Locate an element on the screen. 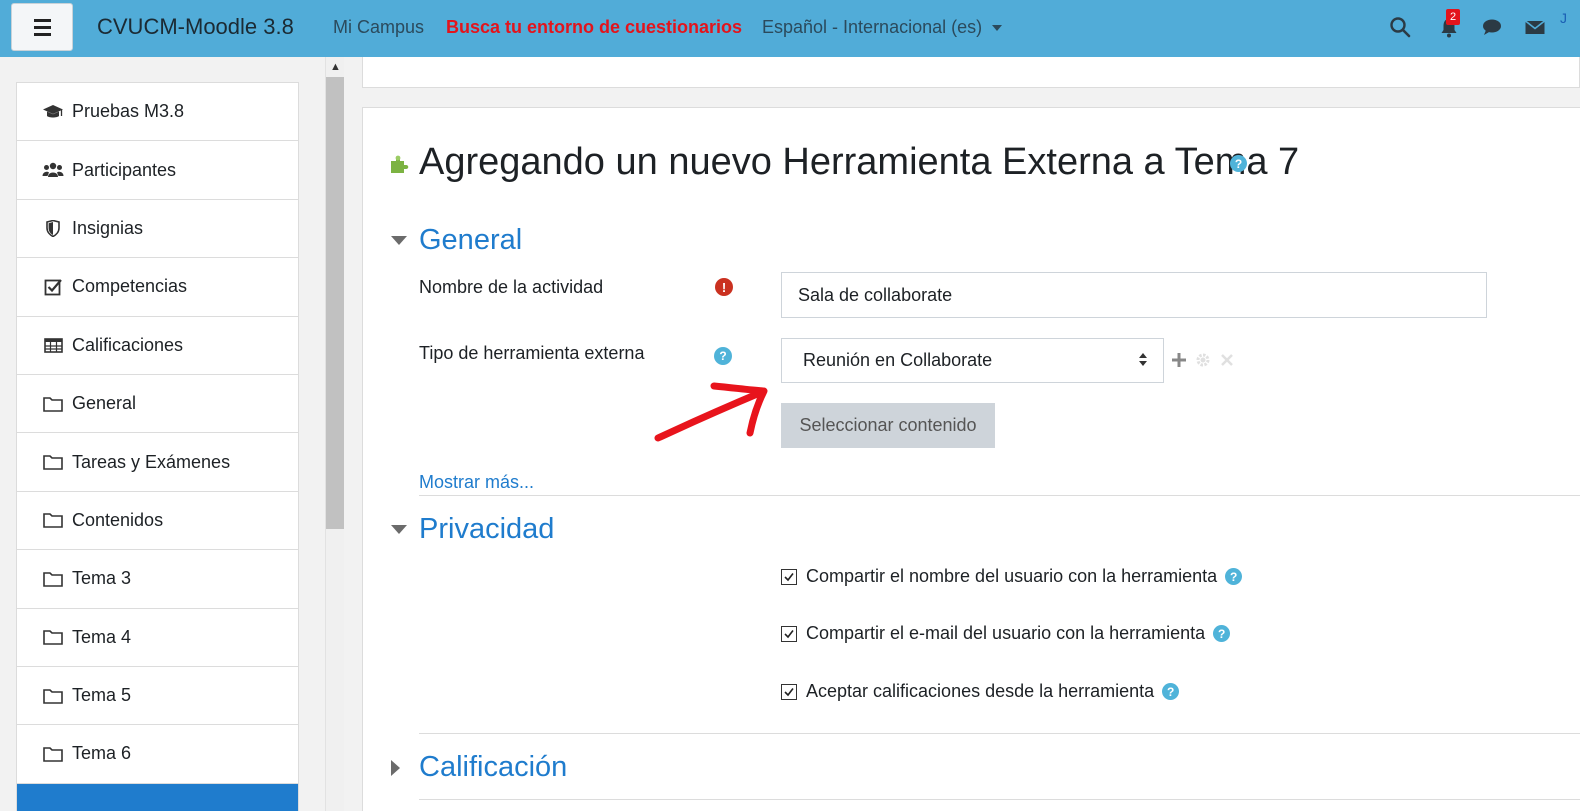 This screenshot has width=1580, height=811. share-name-checkbox is located at coordinates (789, 576).